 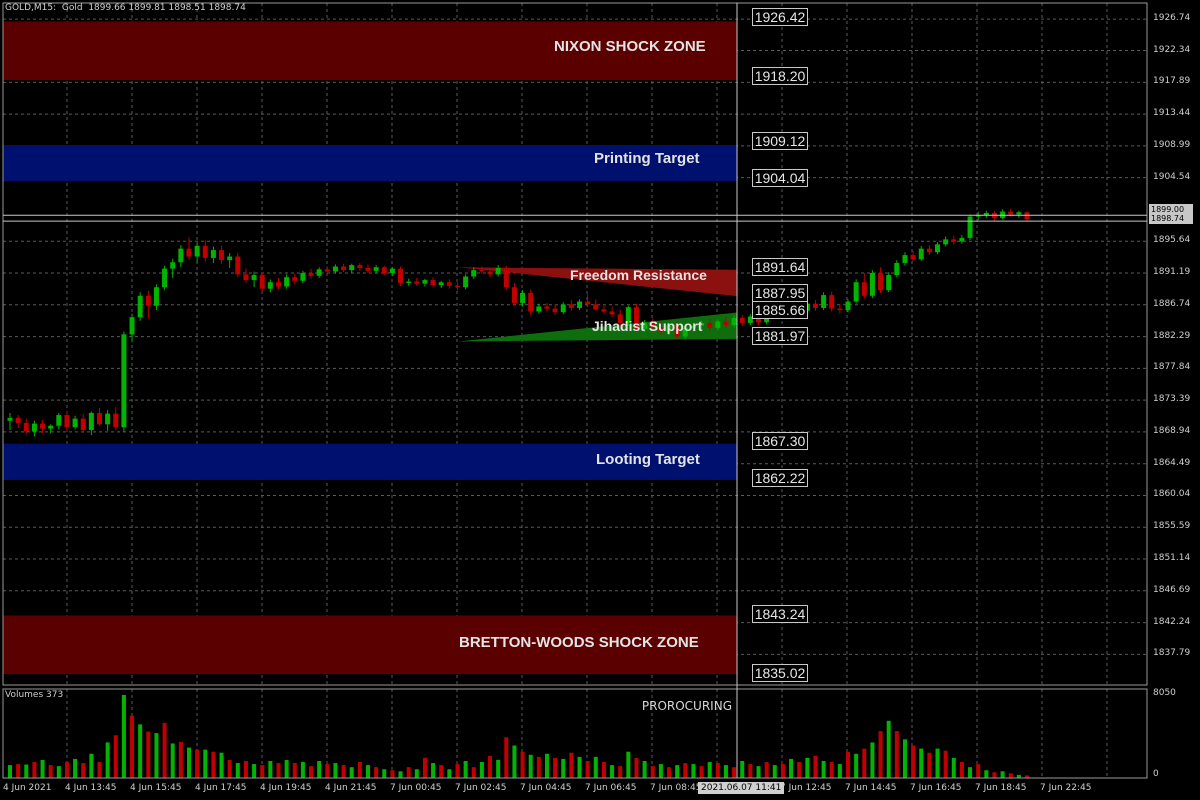 I want to click on low-value: 1898.51, so click(x=187, y=8).